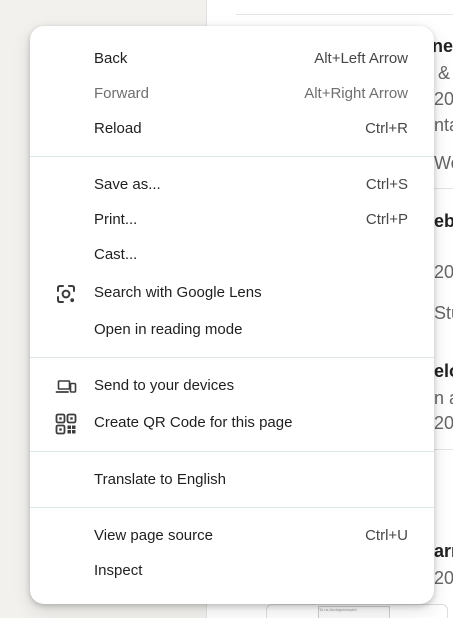  What do you see at coordinates (386, 128) in the screenshot?
I see `menu-item-shortcut: Ctrl+R` at bounding box center [386, 128].